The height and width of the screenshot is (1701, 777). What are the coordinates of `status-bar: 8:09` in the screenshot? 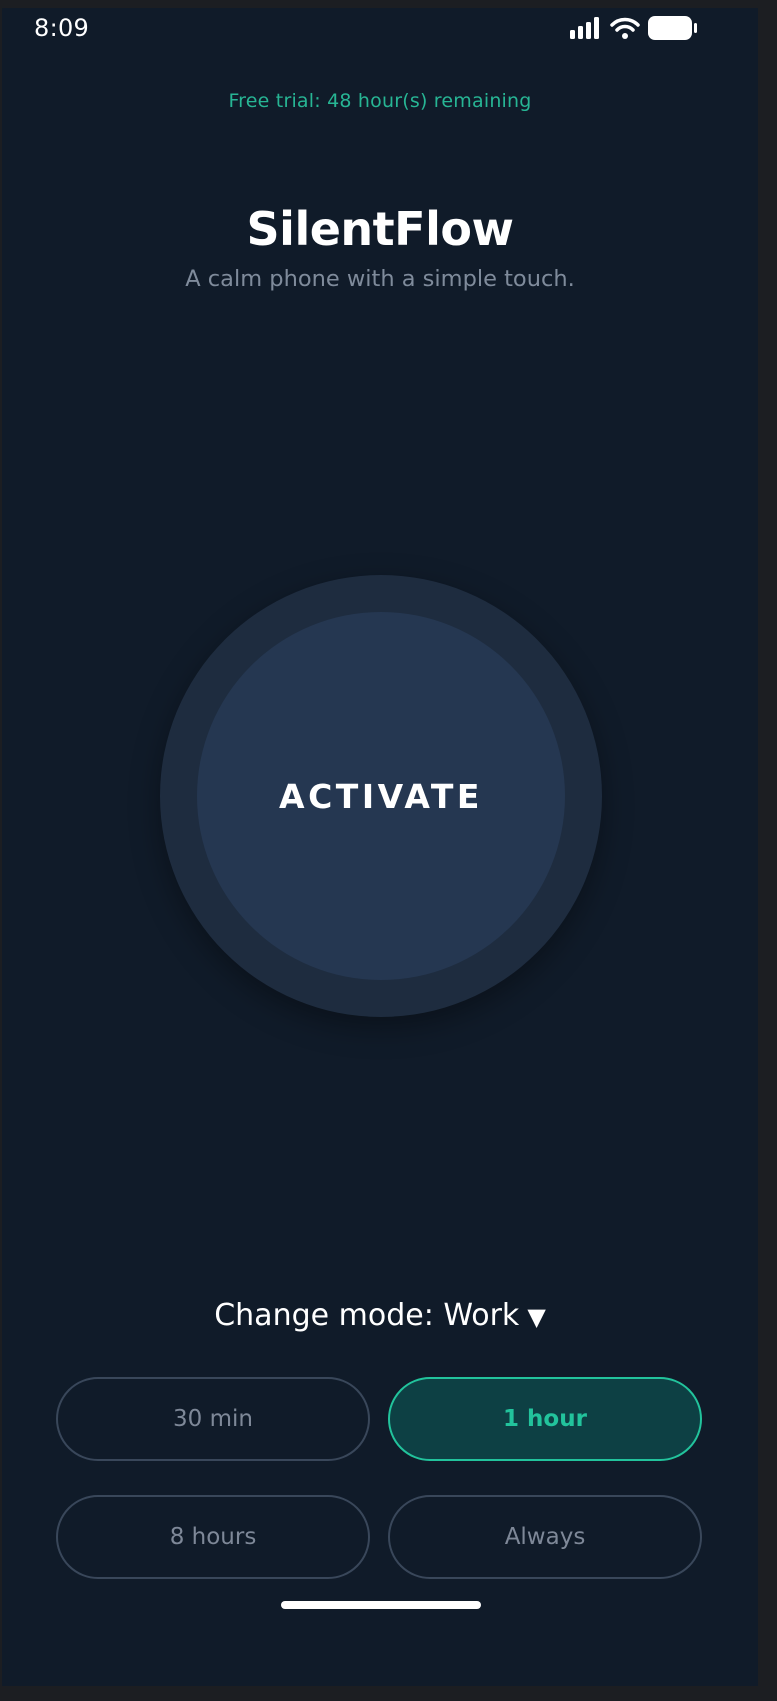 It's located at (380, 31).